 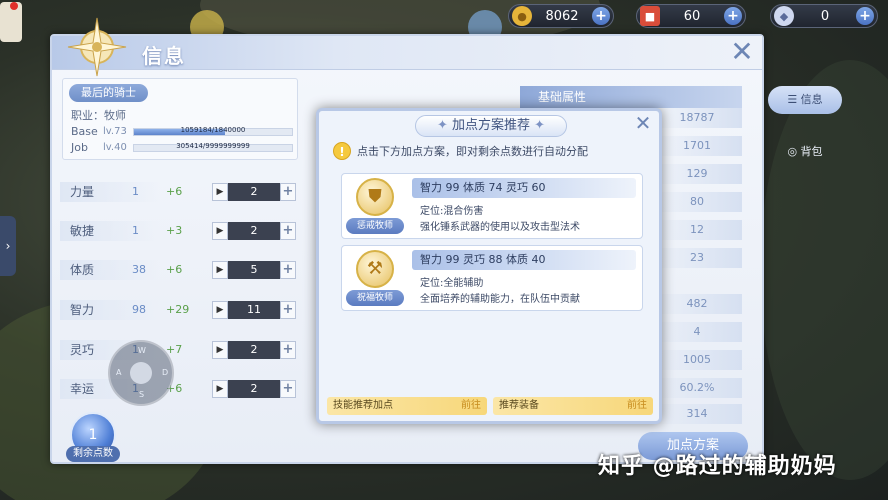 What do you see at coordinates (407, 406) in the screenshot?
I see `skill-recommend-link: 技能推荐加点 前往` at bounding box center [407, 406].